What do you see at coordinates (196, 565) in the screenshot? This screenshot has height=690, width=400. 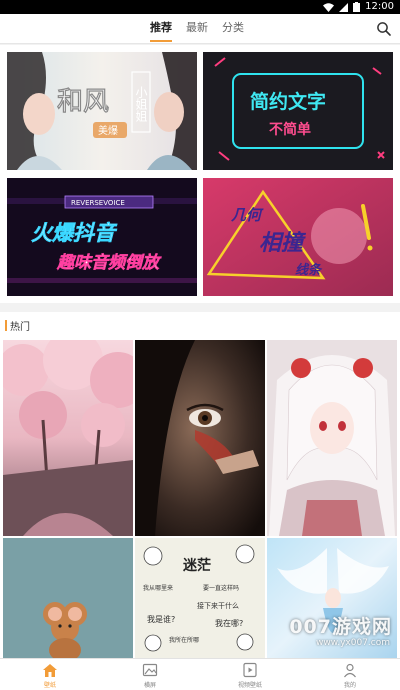 I see `meme-title: 迷茫` at bounding box center [196, 565].